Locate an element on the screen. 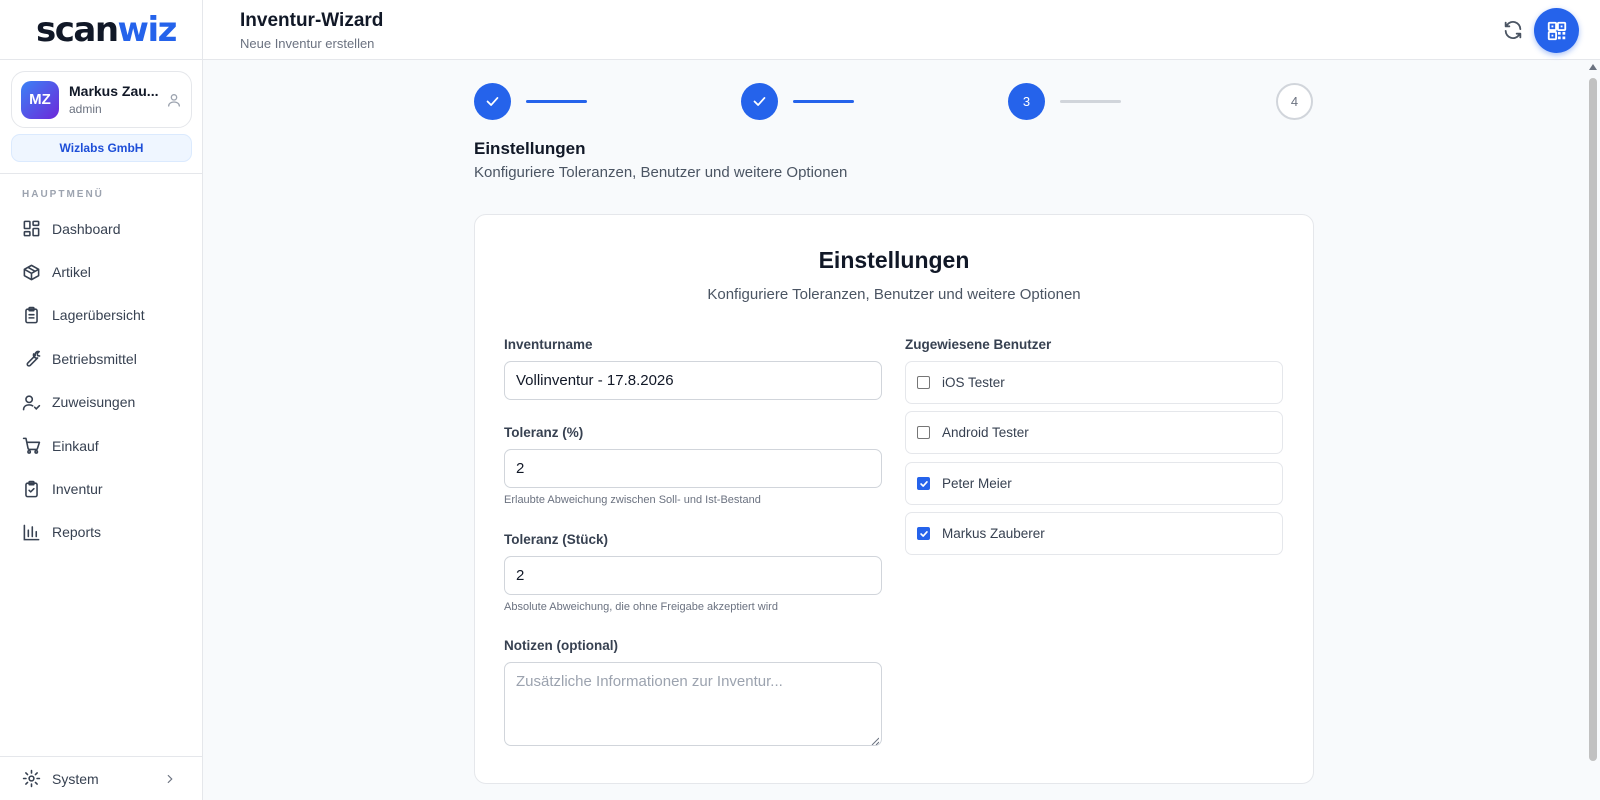 This screenshot has width=1600, height=800. box-icon is located at coordinates (31, 272).